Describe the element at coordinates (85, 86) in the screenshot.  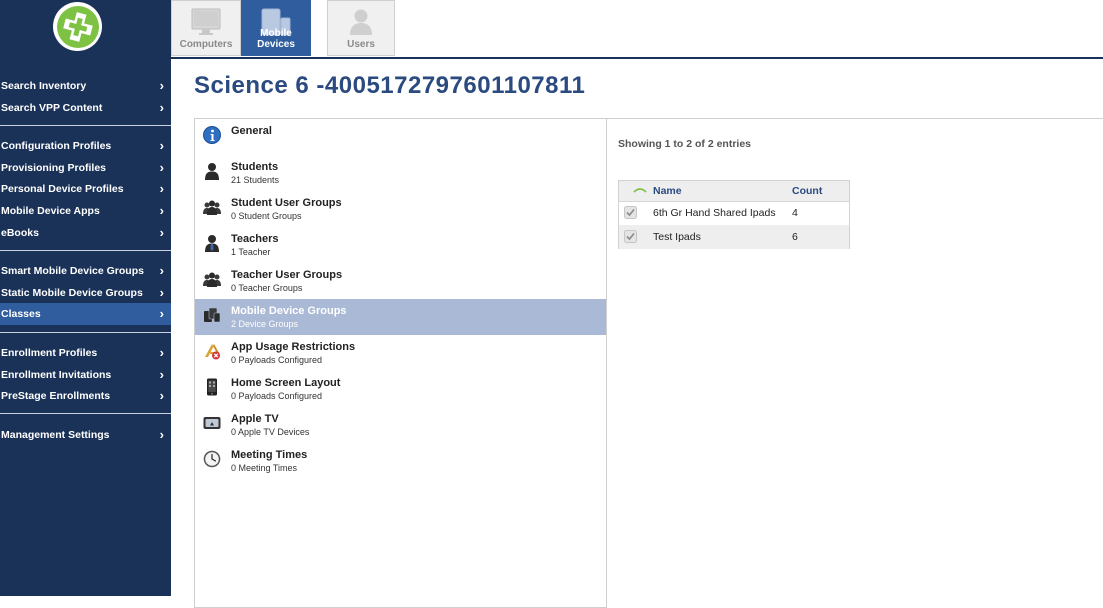
I see `sidebar-item-search-inventory: Search Inventory ›` at that location.